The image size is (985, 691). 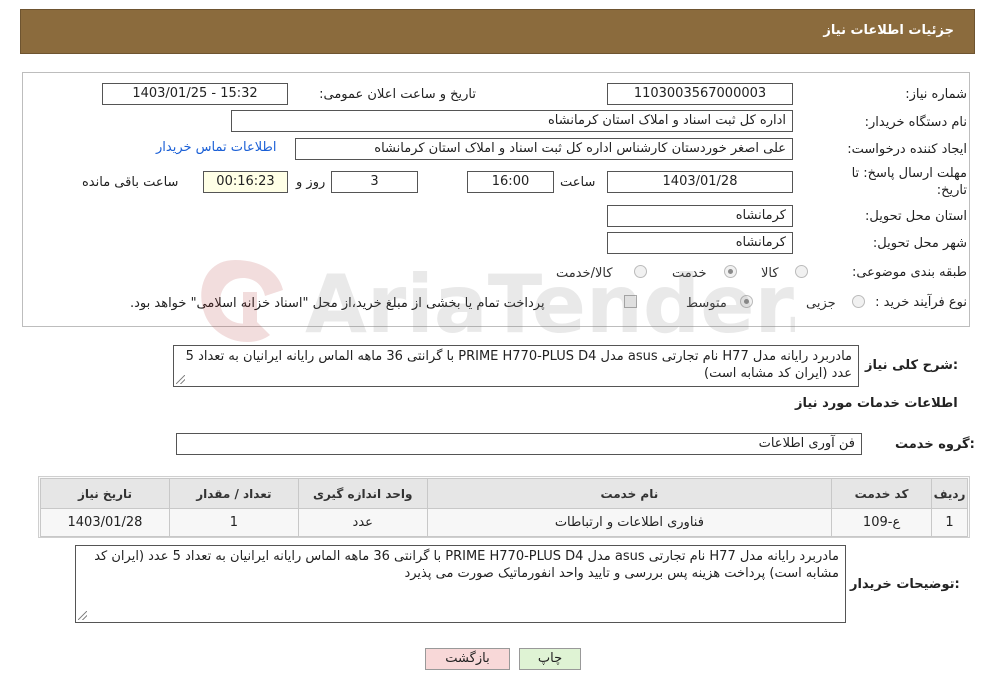 What do you see at coordinates (578, 182) in the screenshot?
I see `deadline-time-label: ساعت` at bounding box center [578, 182].